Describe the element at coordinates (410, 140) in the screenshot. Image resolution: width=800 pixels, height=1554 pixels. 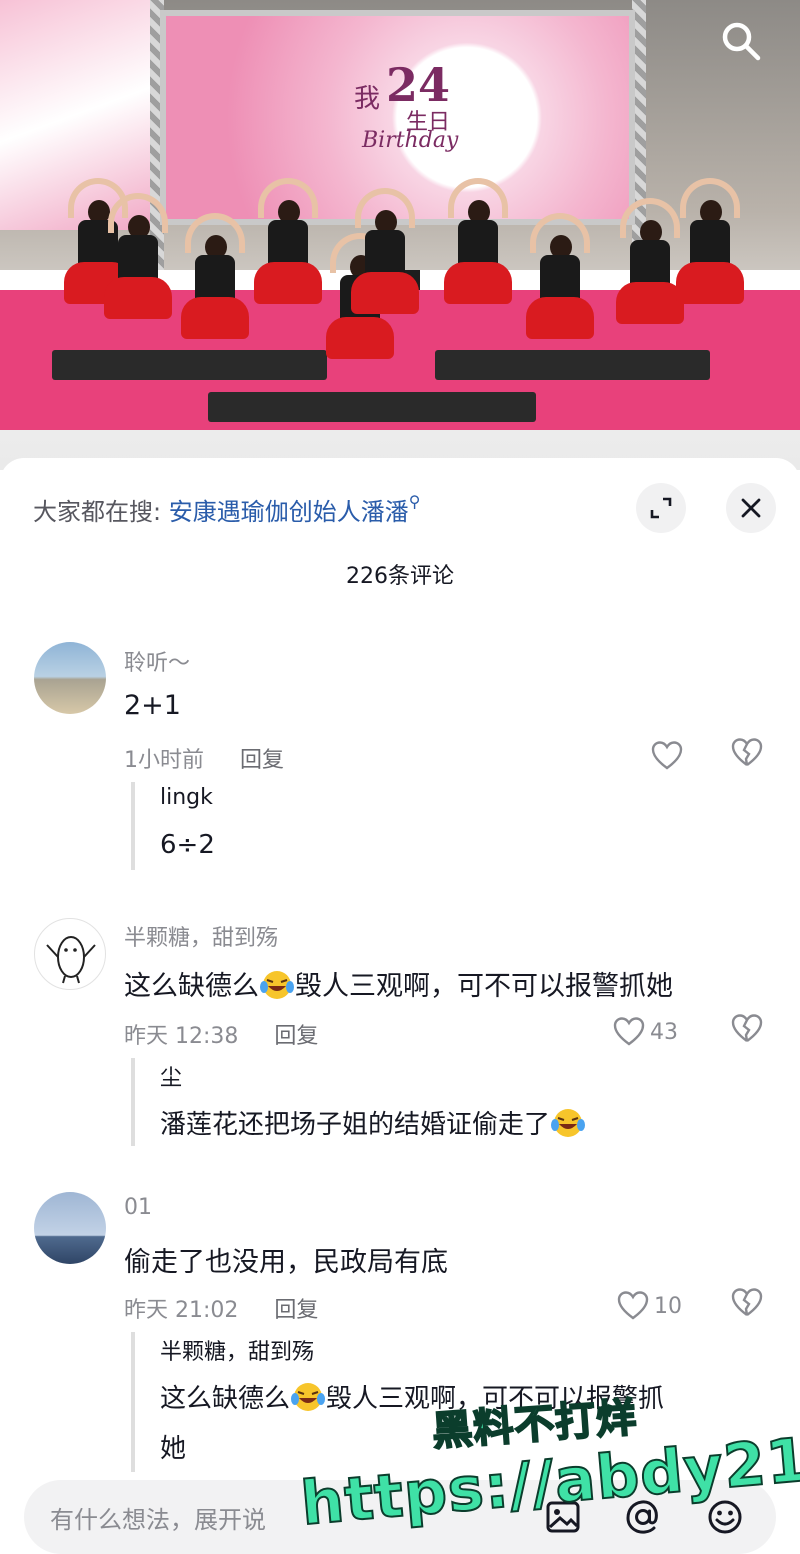
I see `banner-text: Birthday` at that location.